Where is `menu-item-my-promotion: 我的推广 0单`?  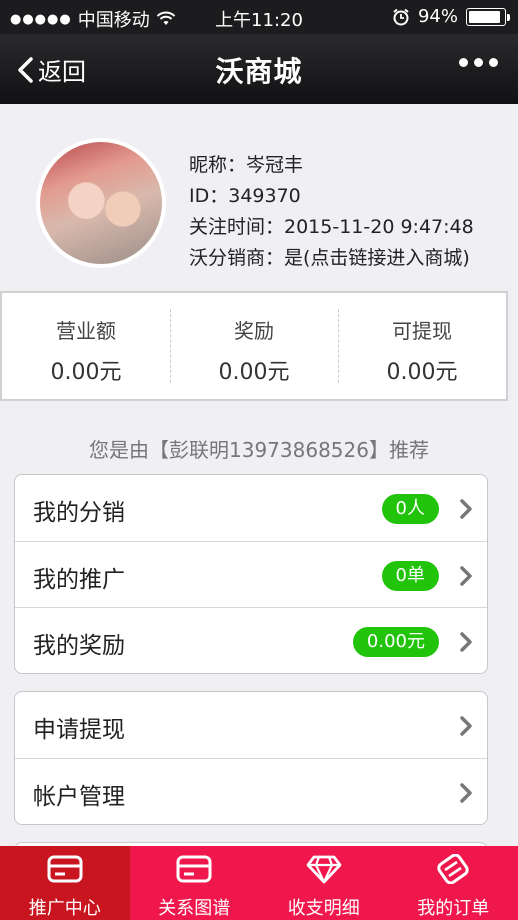 menu-item-my-promotion: 我的推广 0单 is located at coordinates (251, 574).